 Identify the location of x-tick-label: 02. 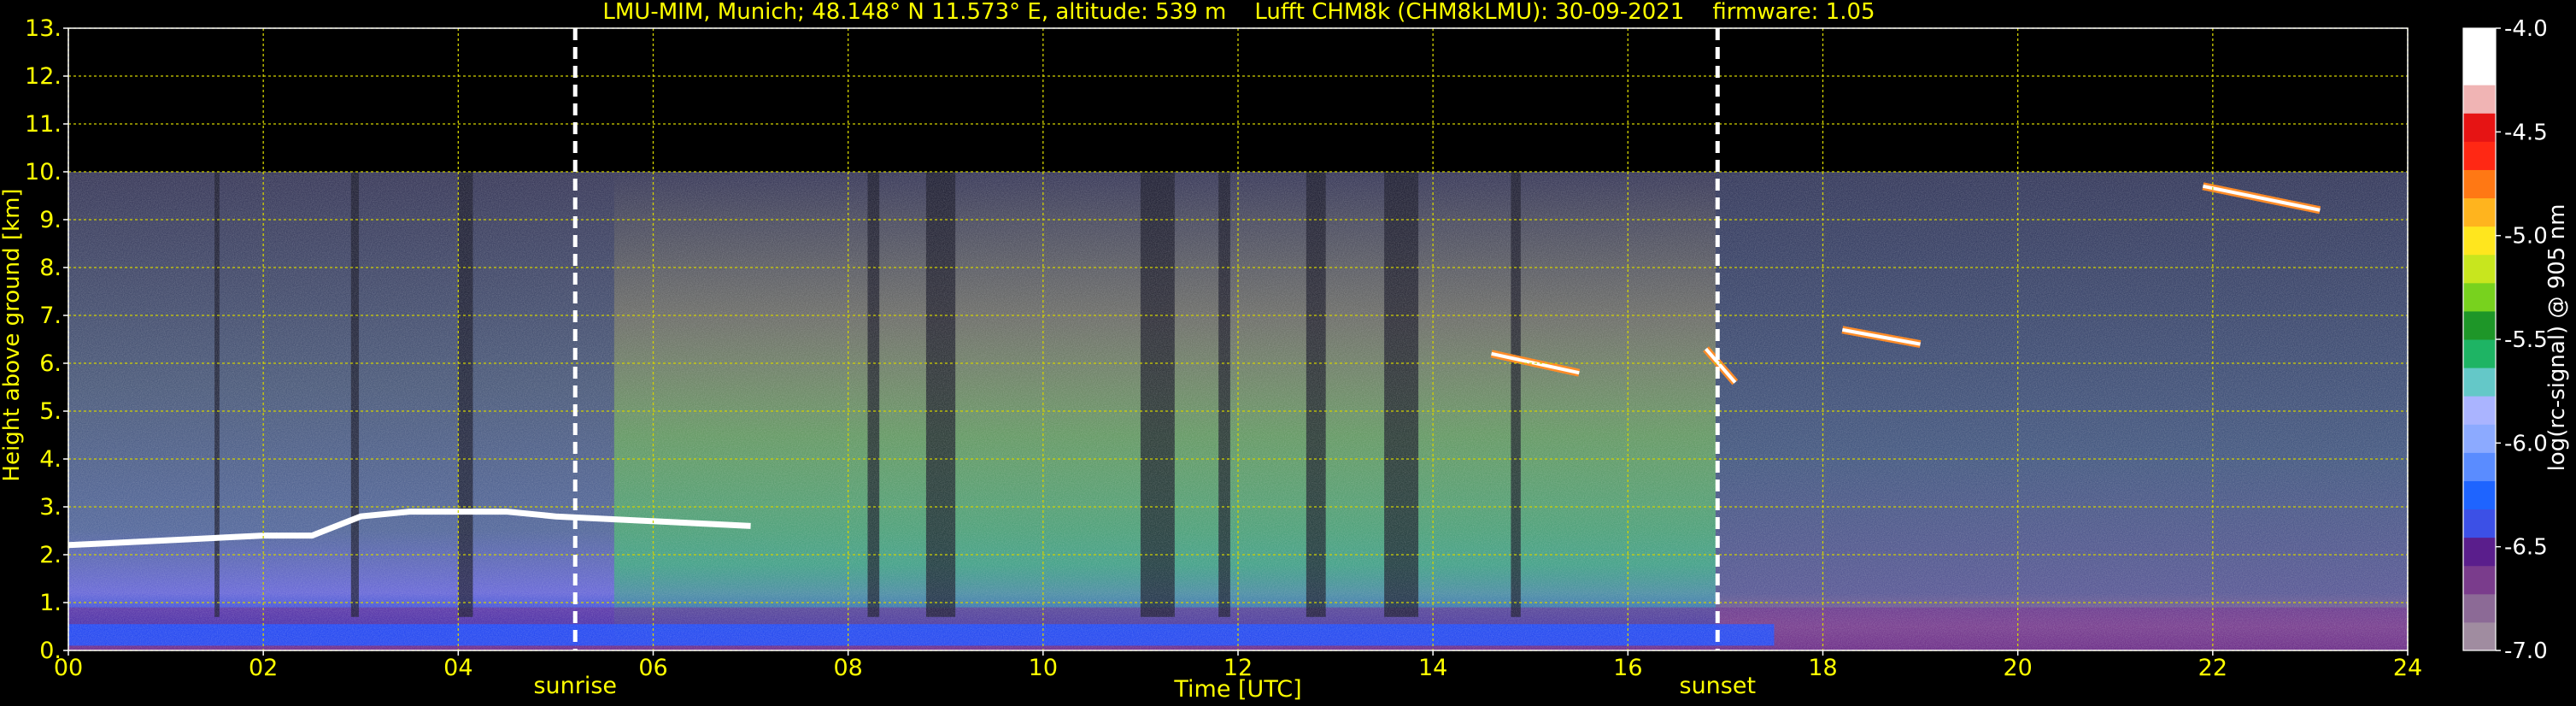
(263, 668).